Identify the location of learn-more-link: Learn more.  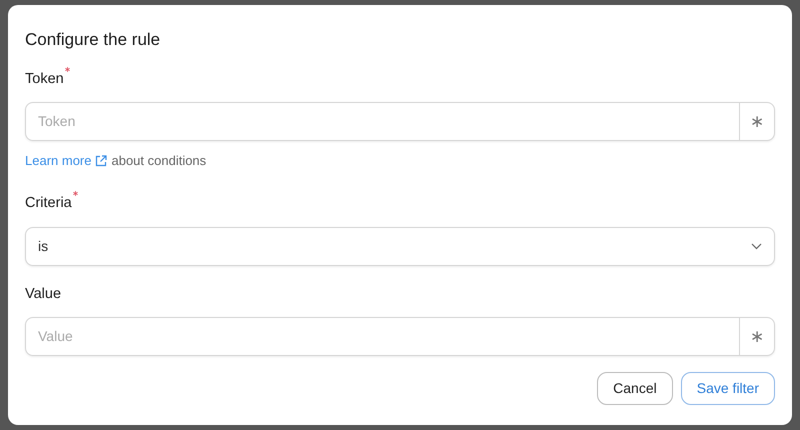
(58, 161).